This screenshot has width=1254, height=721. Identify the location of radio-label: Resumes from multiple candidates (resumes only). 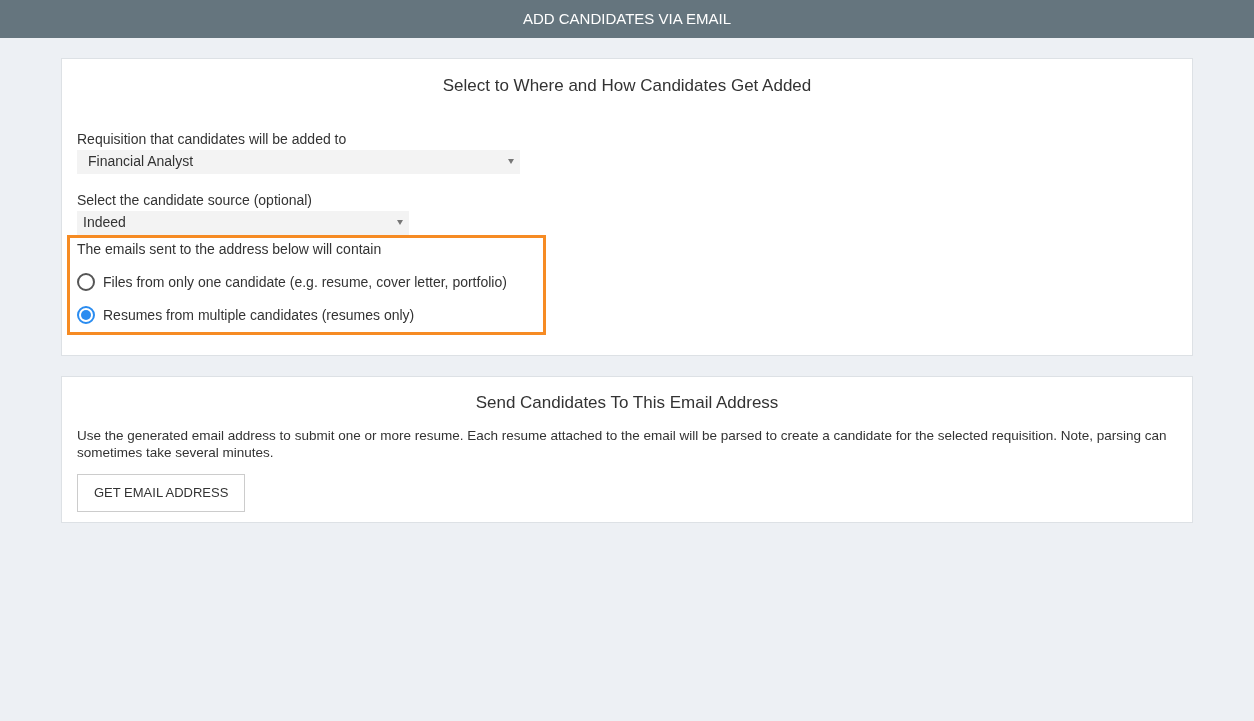
(259, 315).